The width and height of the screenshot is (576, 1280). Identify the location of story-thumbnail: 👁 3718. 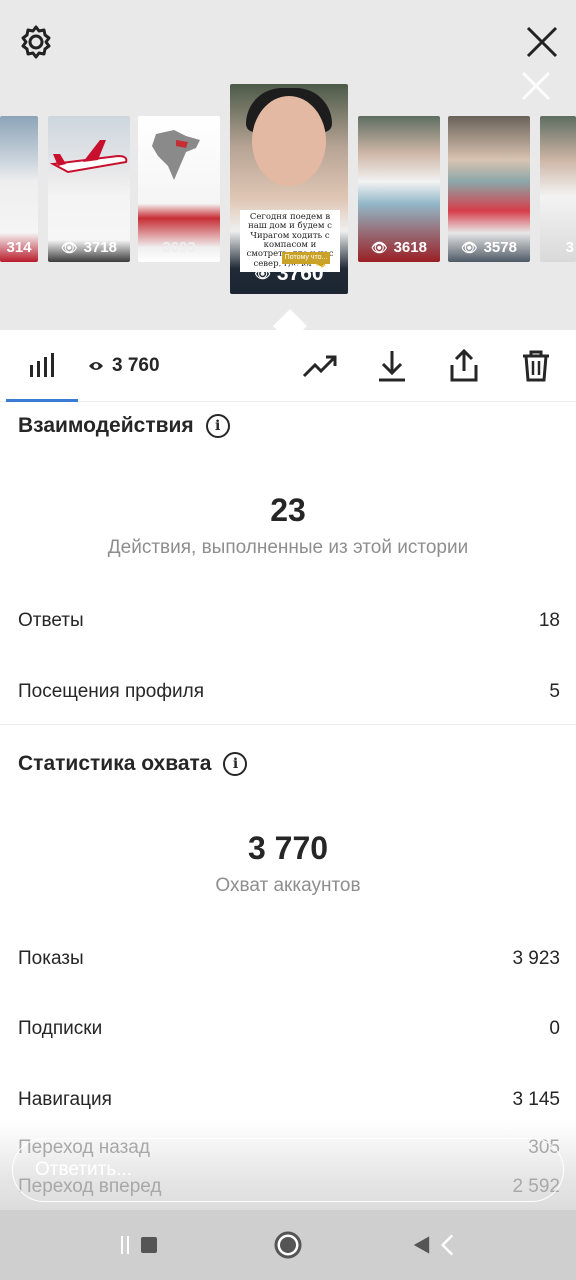
(89, 189).